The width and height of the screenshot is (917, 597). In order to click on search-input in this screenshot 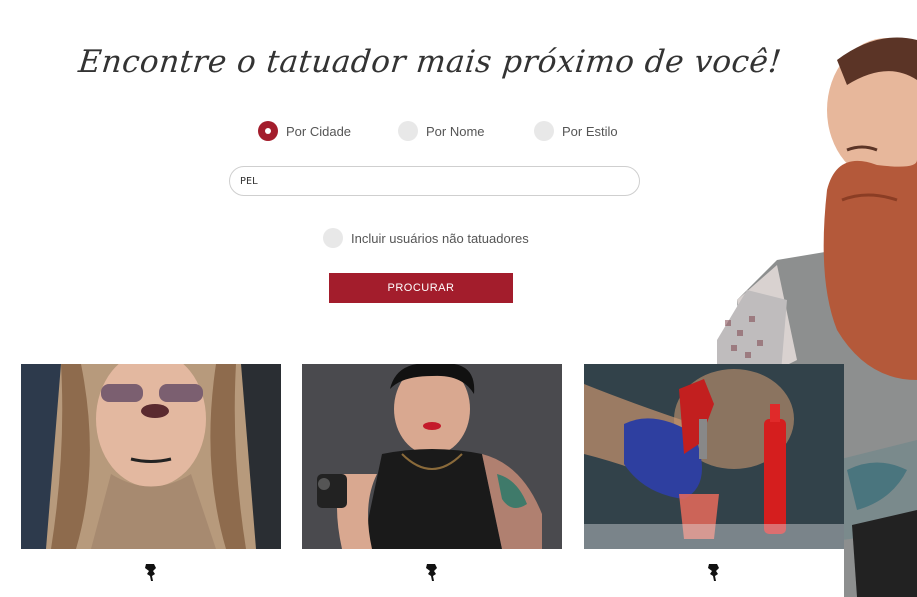, I will do `click(434, 181)`.